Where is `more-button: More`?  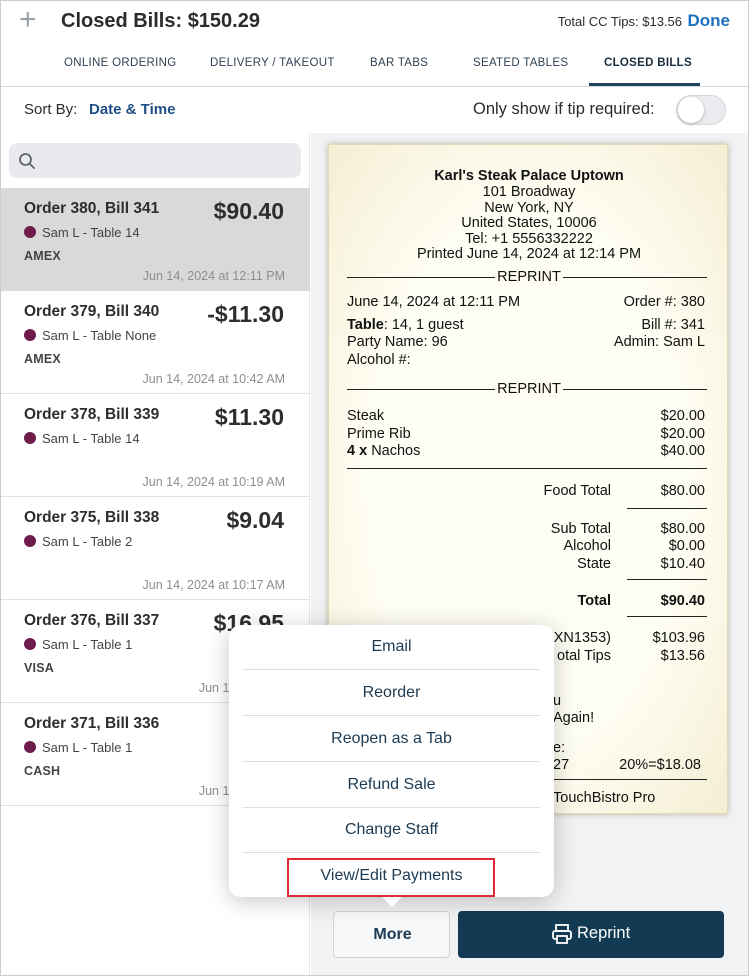
more-button: More is located at coordinates (391, 934).